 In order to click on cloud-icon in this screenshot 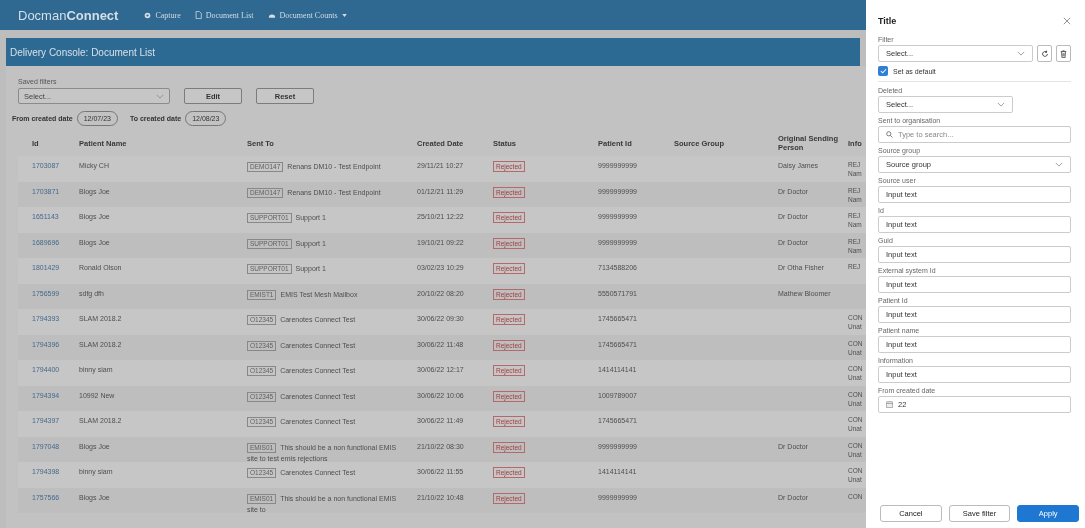, I will do `click(271, 15)`.